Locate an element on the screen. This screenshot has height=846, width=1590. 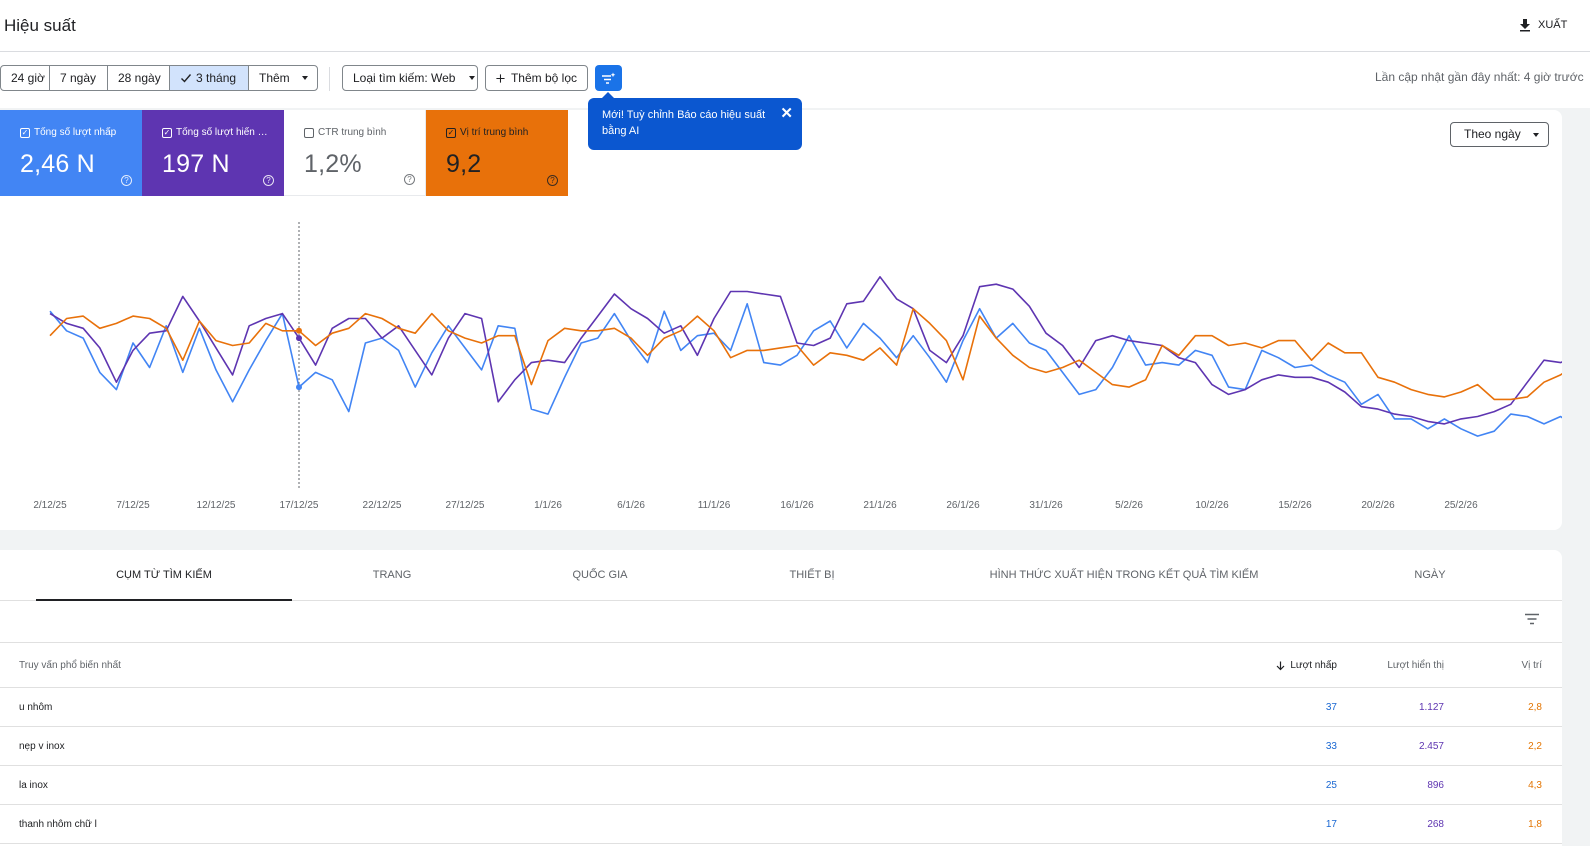
query-cell: u nhôm is located at coordinates (36, 707).